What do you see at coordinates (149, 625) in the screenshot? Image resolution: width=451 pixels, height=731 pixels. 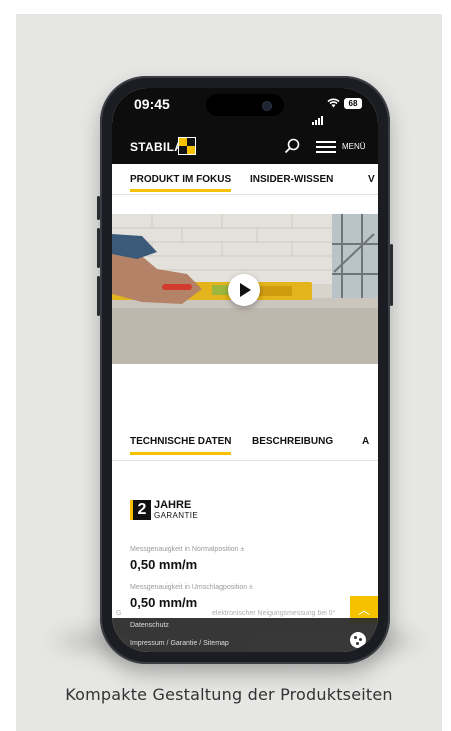 I see `footer-link-datenschutz: Datenschutz` at bounding box center [149, 625].